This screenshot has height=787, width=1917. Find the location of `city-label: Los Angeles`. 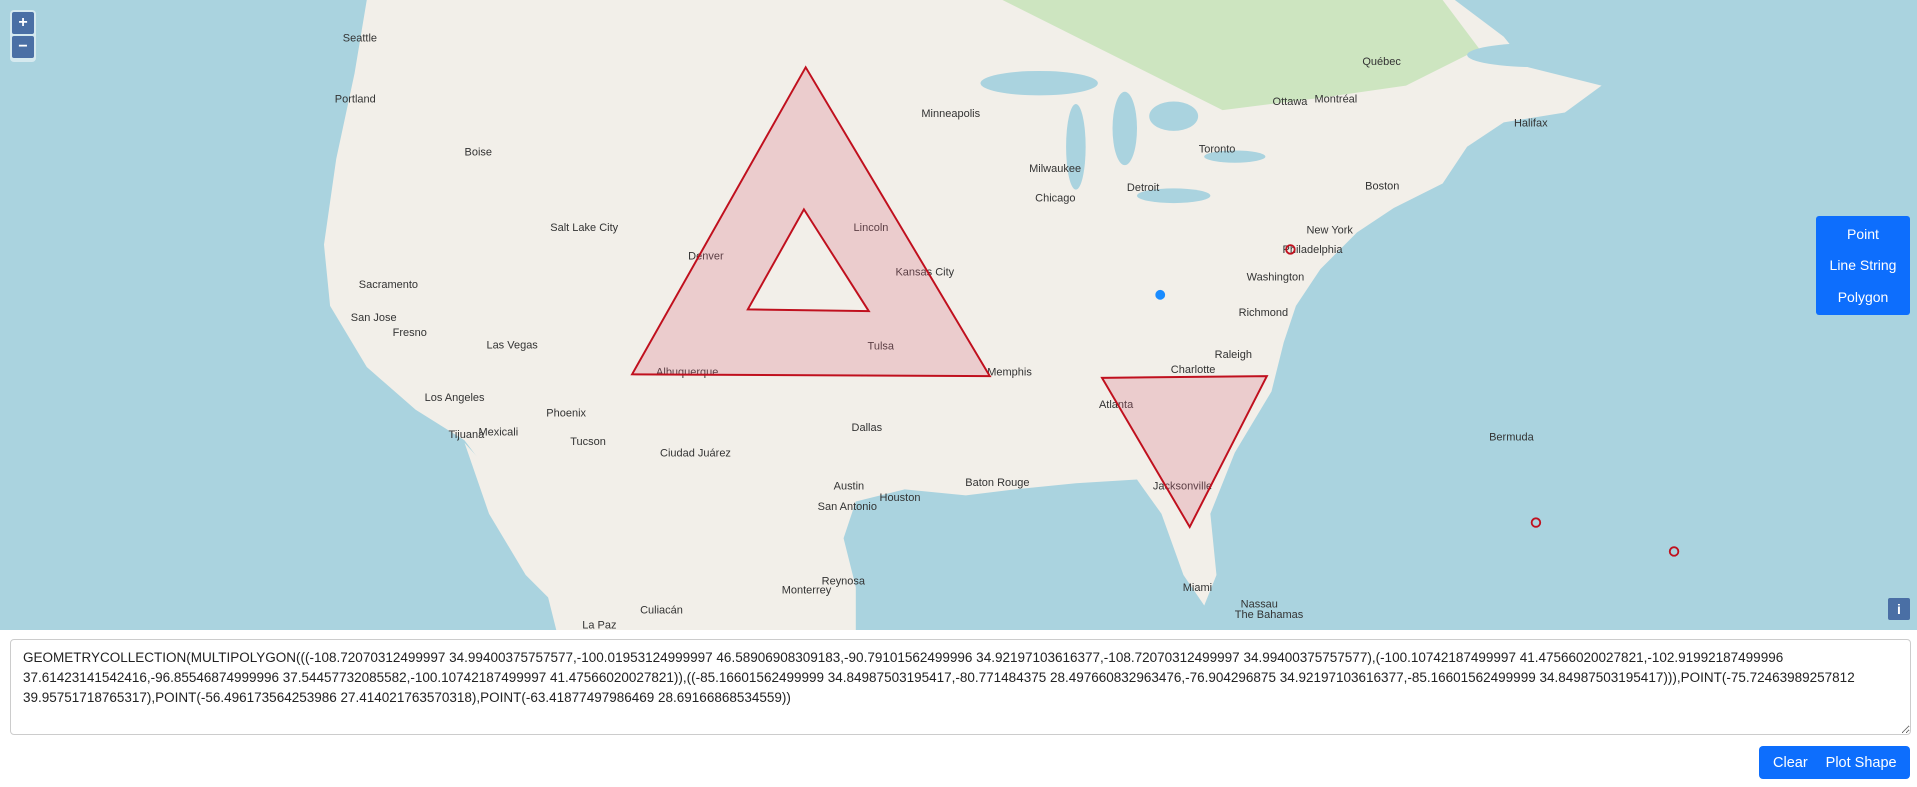

city-label: Los Angeles is located at coordinates (455, 398).